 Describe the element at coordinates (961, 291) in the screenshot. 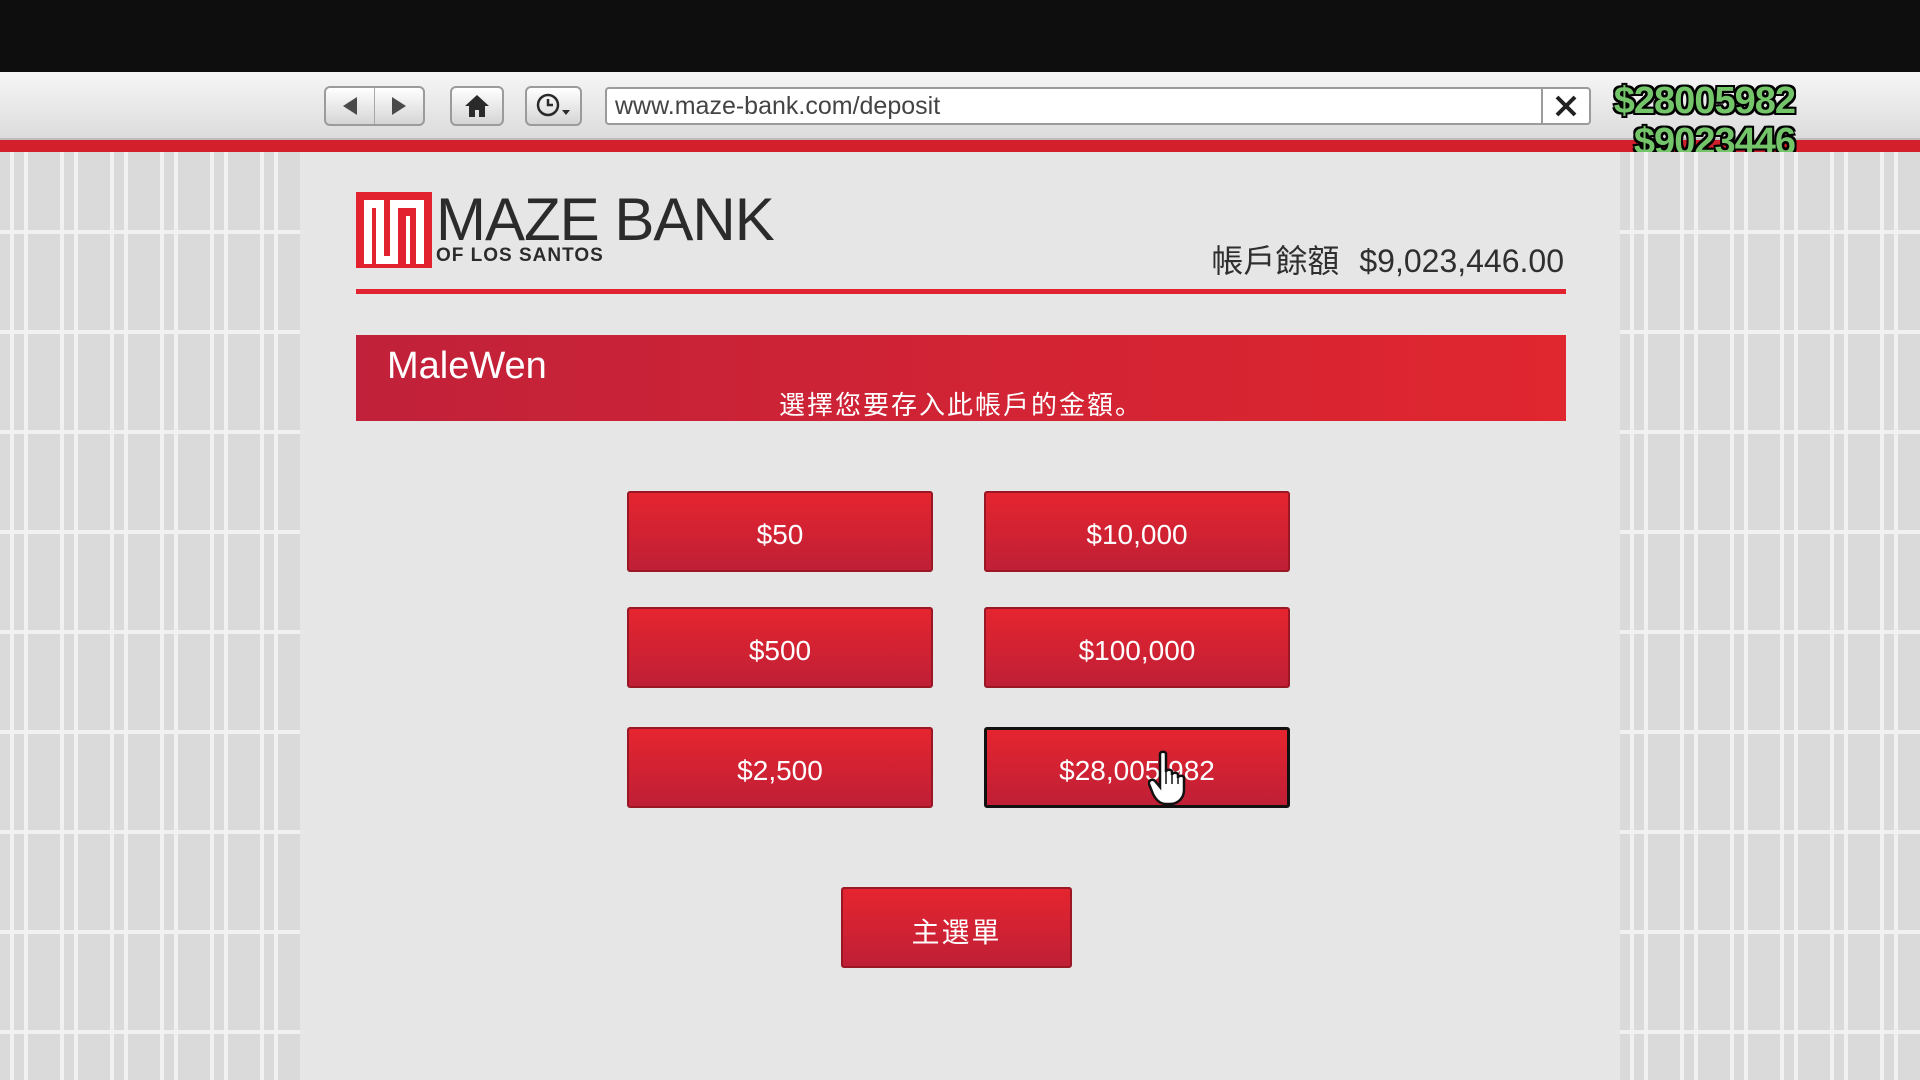

I see `header-divider` at that location.